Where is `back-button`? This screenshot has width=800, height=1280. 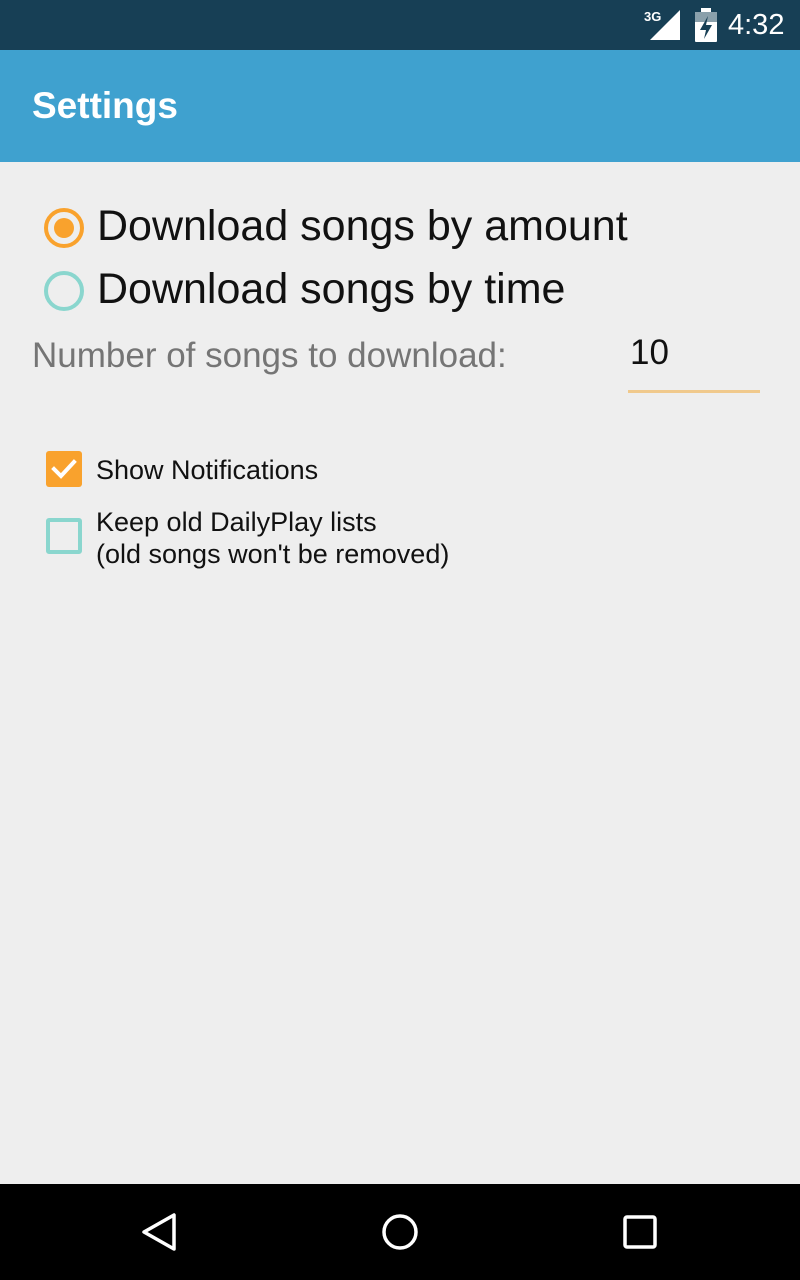
back-button is located at coordinates (160, 1232).